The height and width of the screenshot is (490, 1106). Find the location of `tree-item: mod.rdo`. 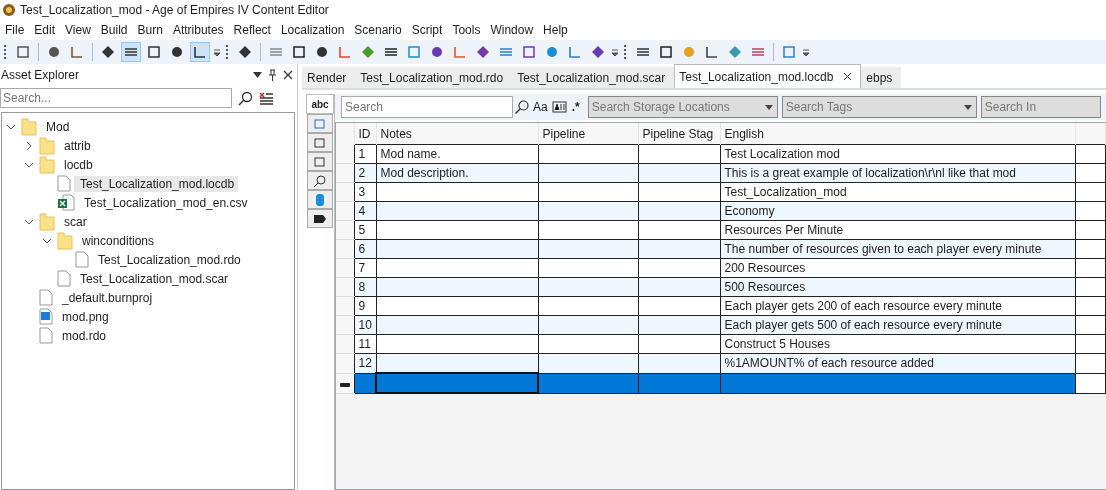

tree-item: mod.rdo is located at coordinates (83, 335).